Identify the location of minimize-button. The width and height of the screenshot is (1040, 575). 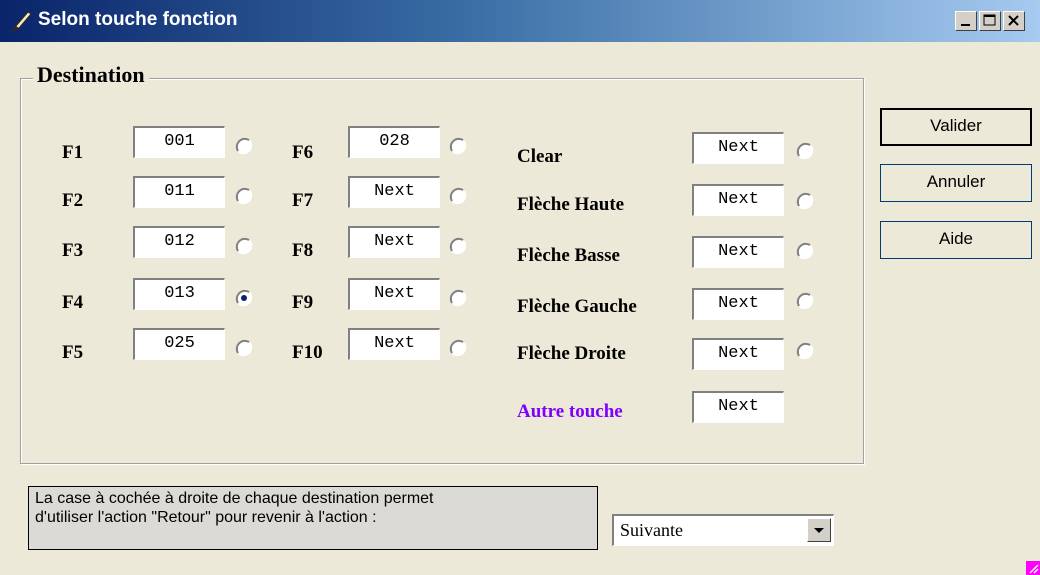
(966, 21).